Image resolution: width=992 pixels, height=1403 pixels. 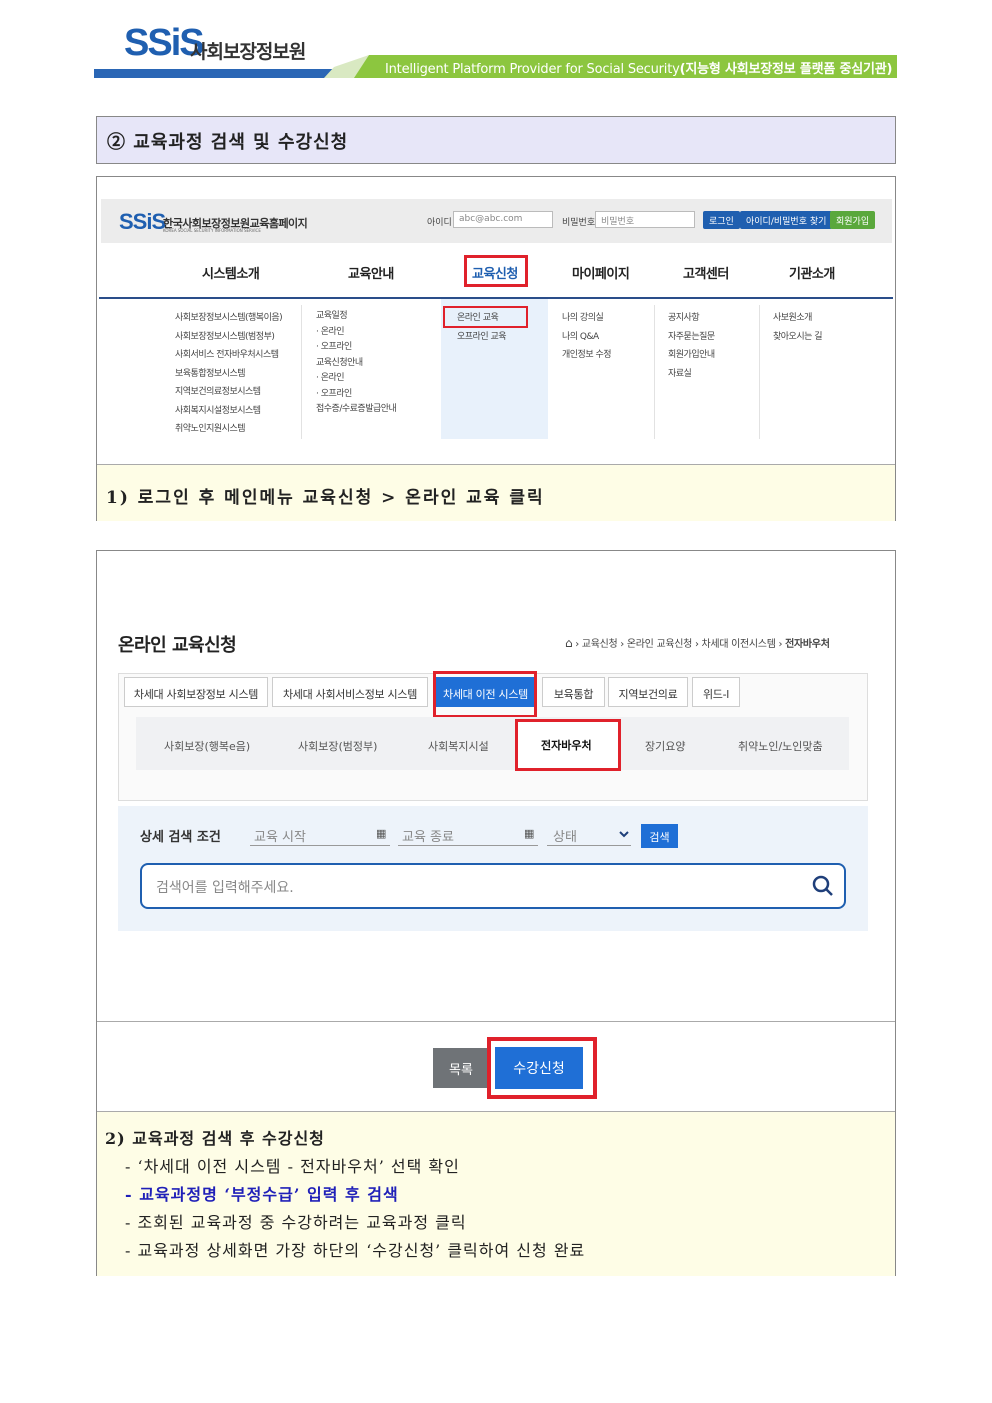 What do you see at coordinates (786, 69) in the screenshot?
I see `tagline-ko: (지능형 사회보장정보 플랫폼 중심기관)` at bounding box center [786, 69].